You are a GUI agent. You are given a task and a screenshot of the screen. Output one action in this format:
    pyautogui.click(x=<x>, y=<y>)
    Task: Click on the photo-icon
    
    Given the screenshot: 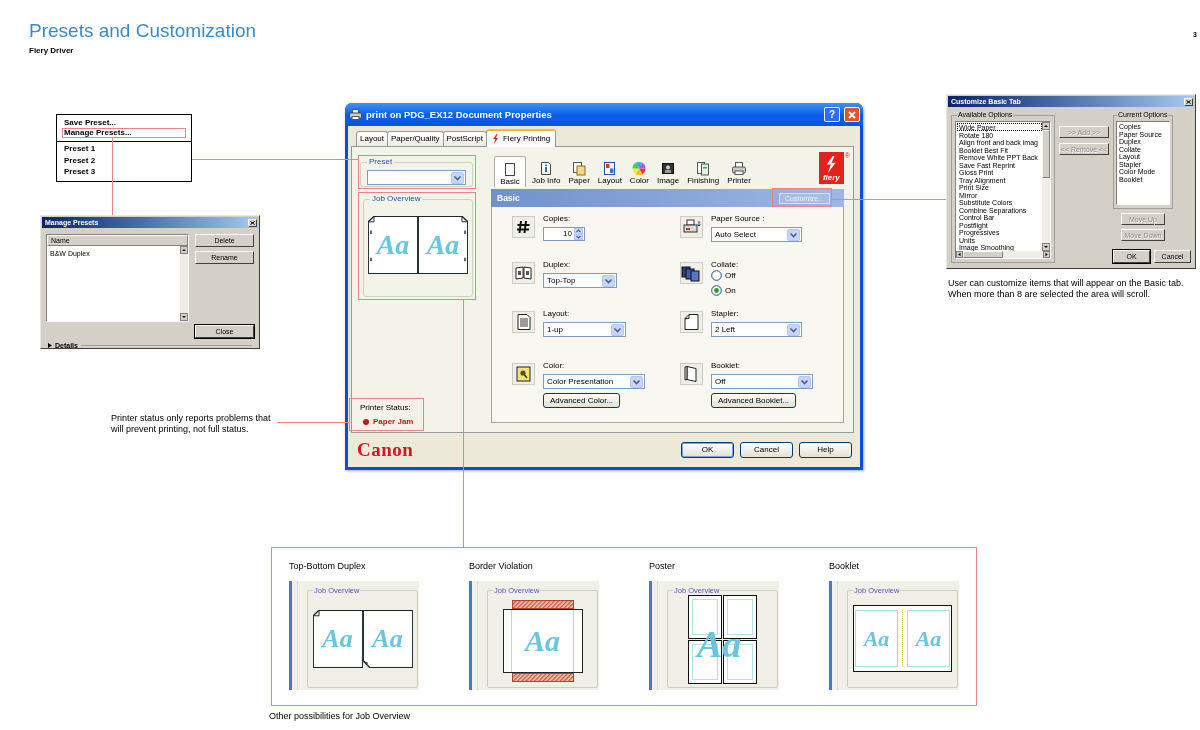 What is the action you would take?
    pyautogui.click(x=668, y=168)
    